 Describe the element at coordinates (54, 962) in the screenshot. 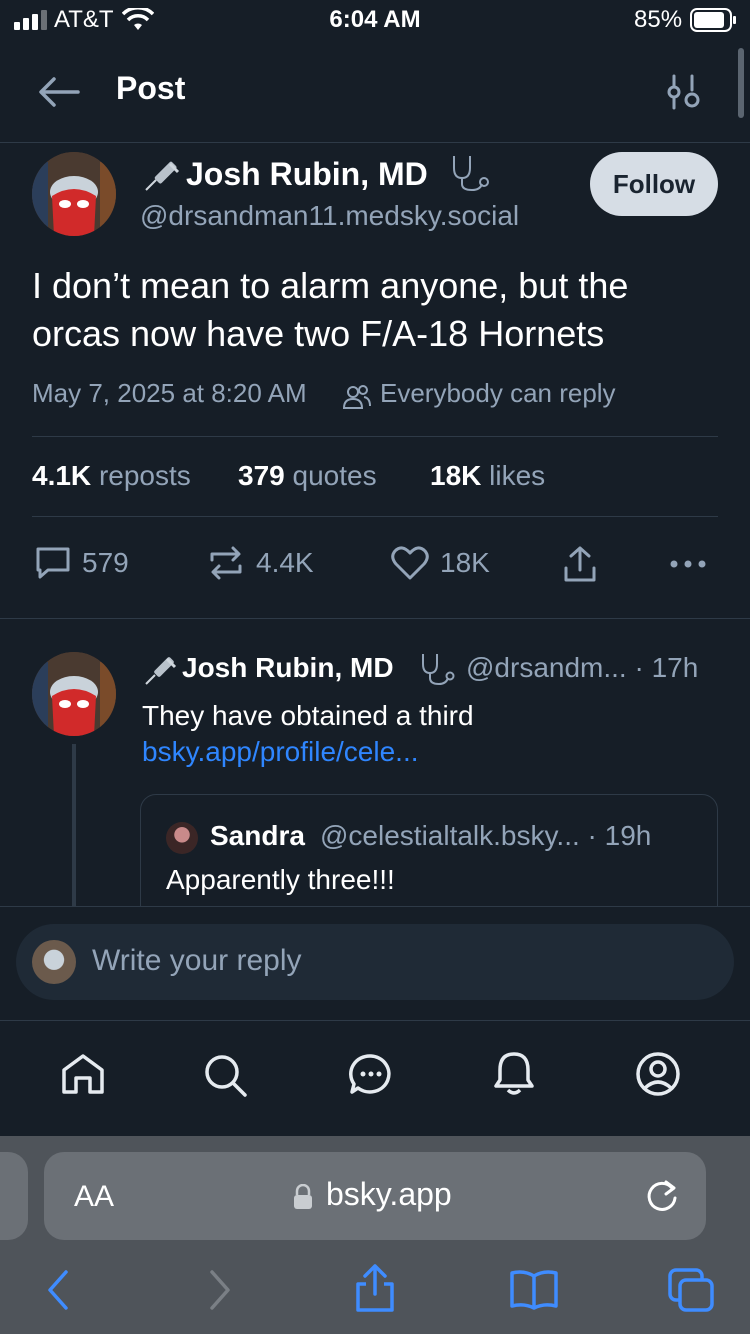

I see `composer-avatar` at that location.